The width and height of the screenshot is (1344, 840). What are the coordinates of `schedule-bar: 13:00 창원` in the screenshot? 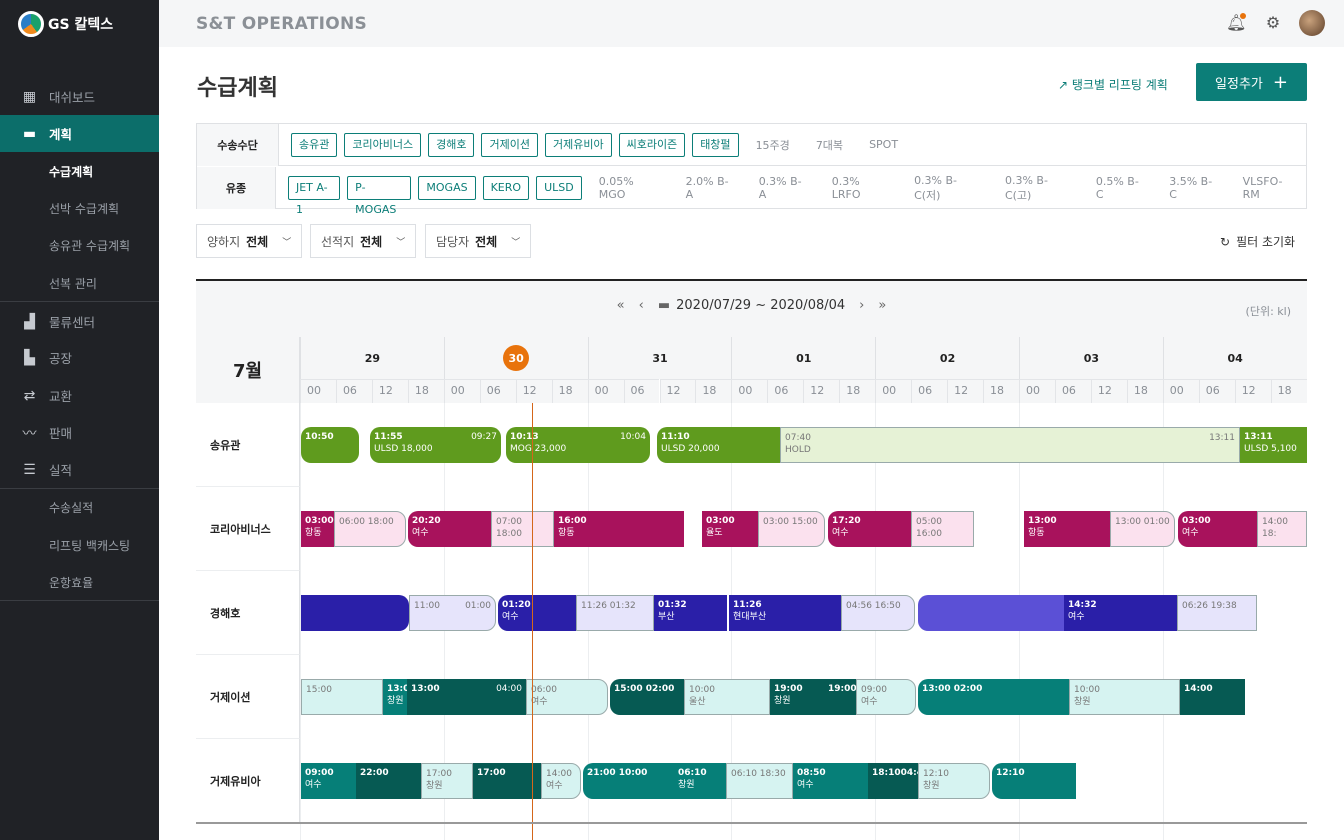 It's located at (395, 697).